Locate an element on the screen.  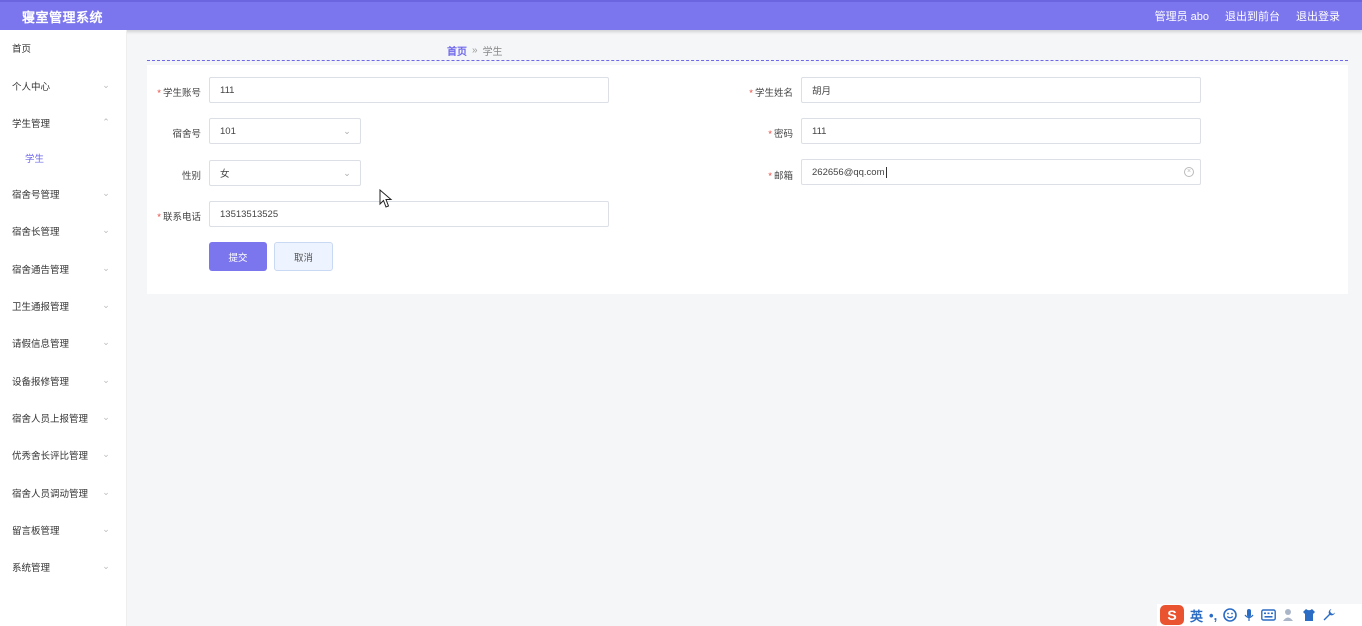
sidebar-item-label: 设备报修管理 is located at coordinates (41, 382).